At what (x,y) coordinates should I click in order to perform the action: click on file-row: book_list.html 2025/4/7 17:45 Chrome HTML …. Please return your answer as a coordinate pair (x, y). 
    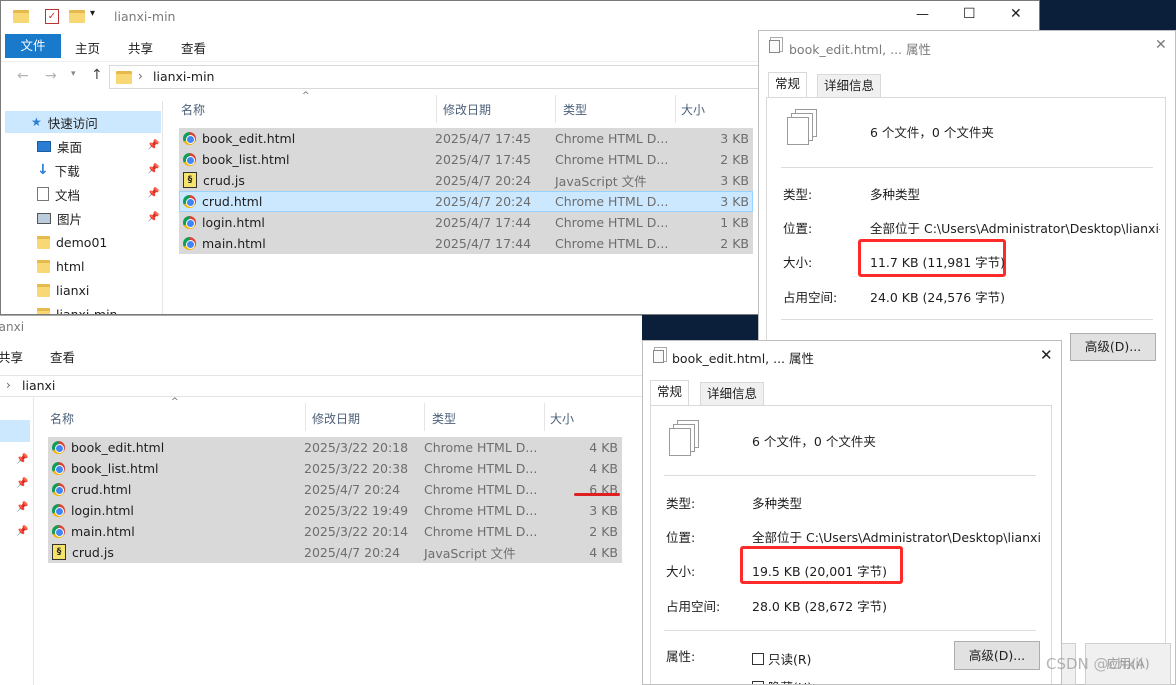
    Looking at the image, I should click on (466, 159).